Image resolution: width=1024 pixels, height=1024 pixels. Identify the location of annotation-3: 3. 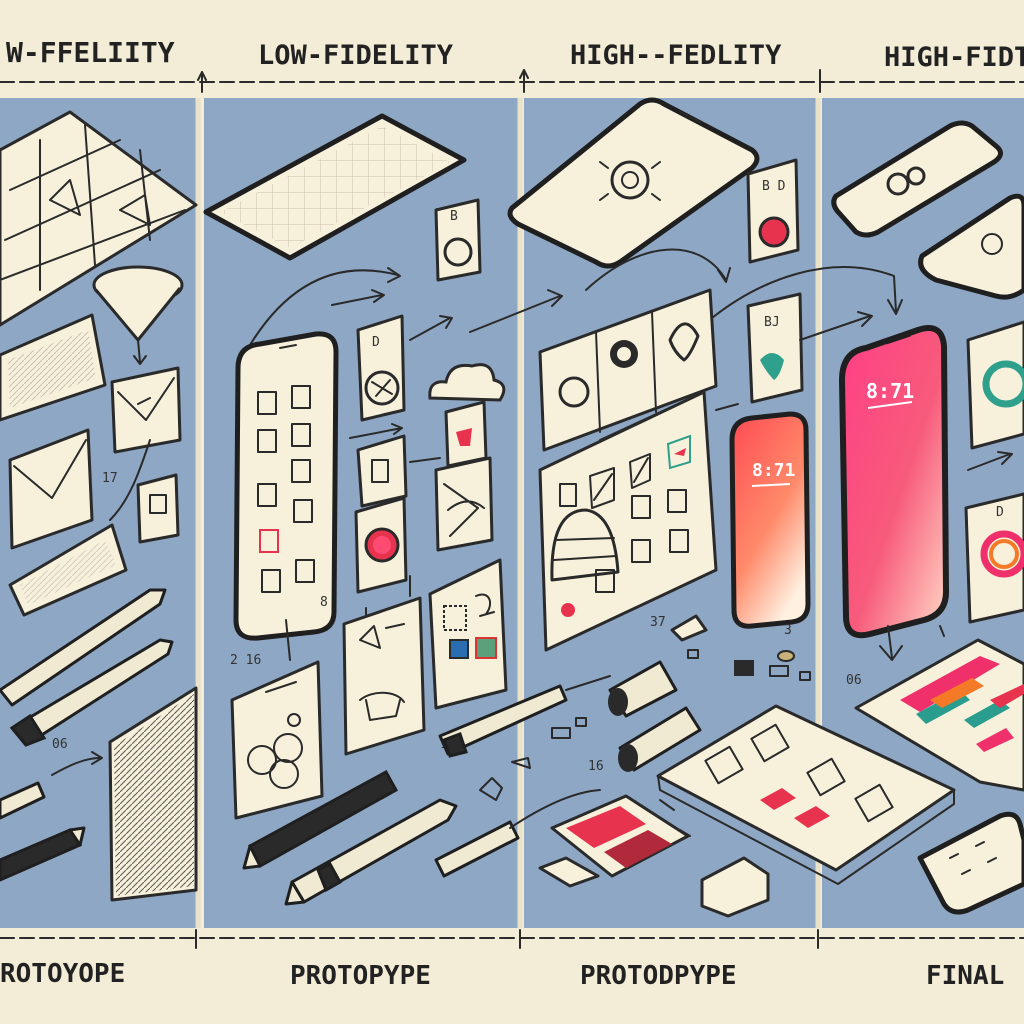
(788, 630).